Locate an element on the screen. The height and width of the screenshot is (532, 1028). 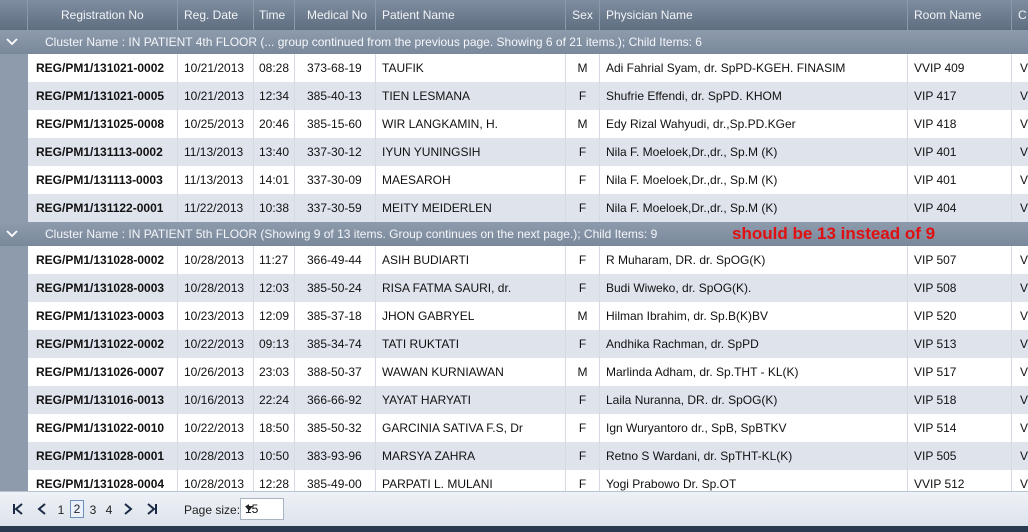
cell-reg-date: 10/28/2013 is located at coordinates (216, 260).